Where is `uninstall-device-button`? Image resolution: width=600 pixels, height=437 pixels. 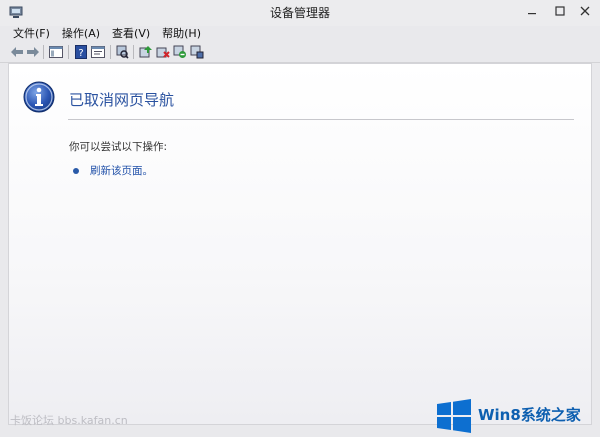
uninstall-device-button is located at coordinates (163, 52).